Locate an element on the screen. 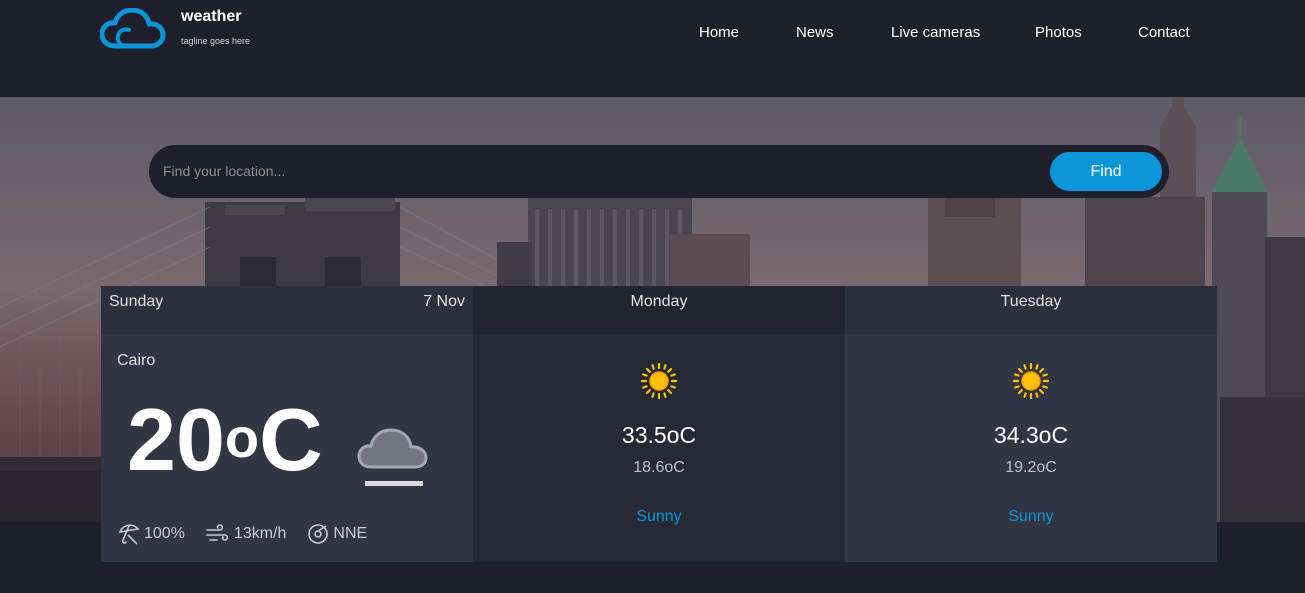 This screenshot has height=593, width=1305. umbrella-icon is located at coordinates (129, 534).